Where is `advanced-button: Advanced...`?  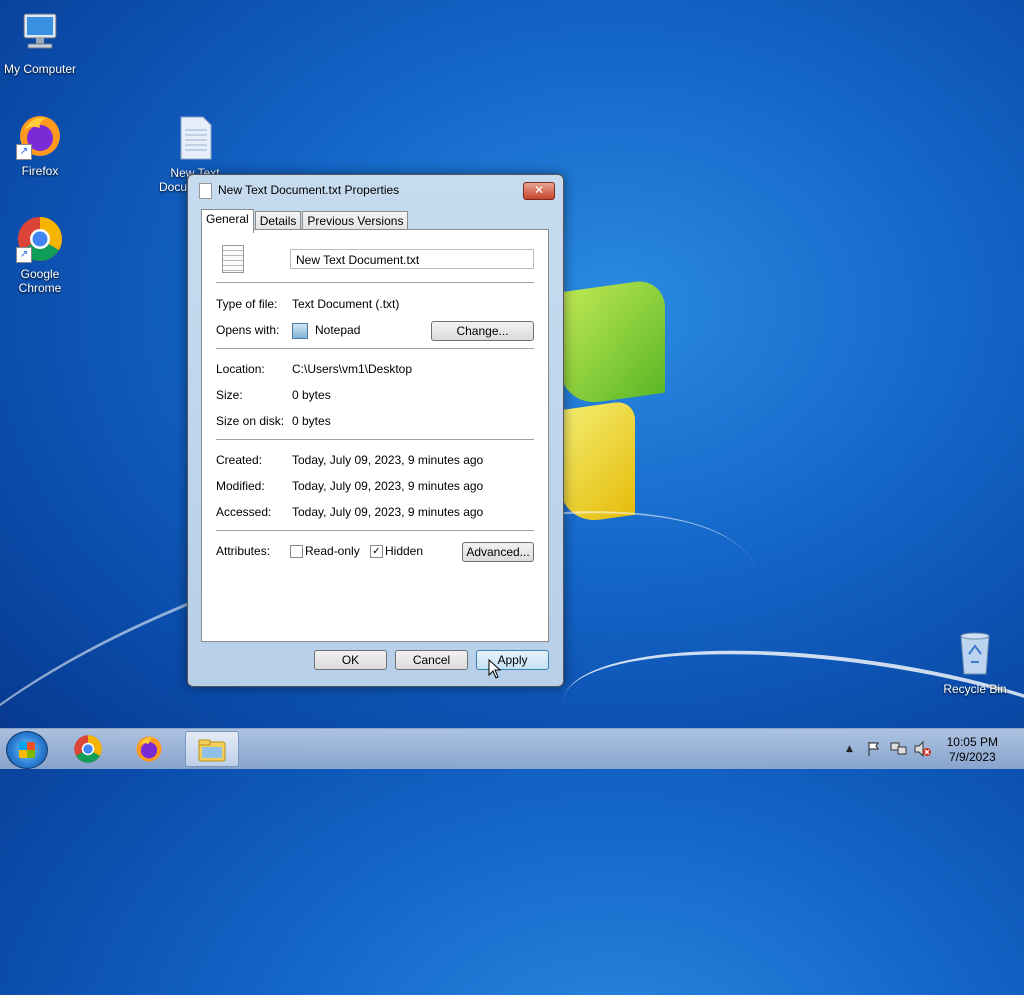
advanced-button: Advanced... is located at coordinates (498, 552).